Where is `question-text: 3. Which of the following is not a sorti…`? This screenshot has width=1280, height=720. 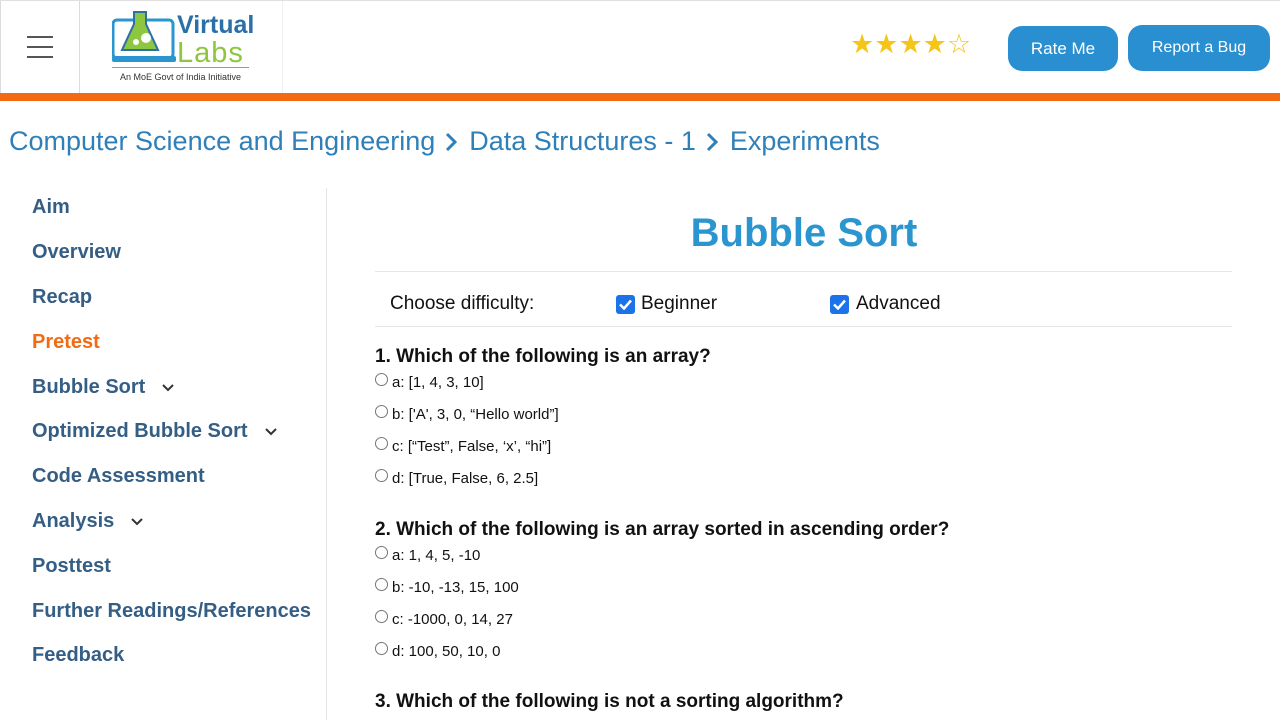
question-text: 3. Which of the following is not a sorti… is located at coordinates (609, 701).